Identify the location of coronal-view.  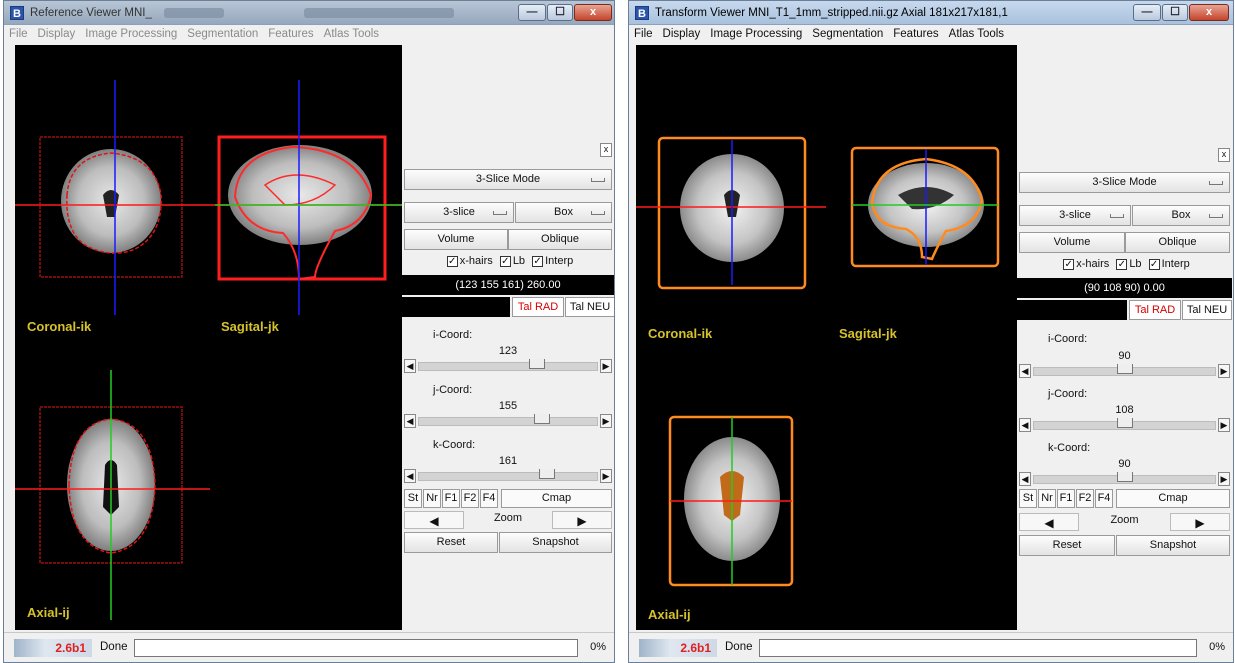
(111, 207).